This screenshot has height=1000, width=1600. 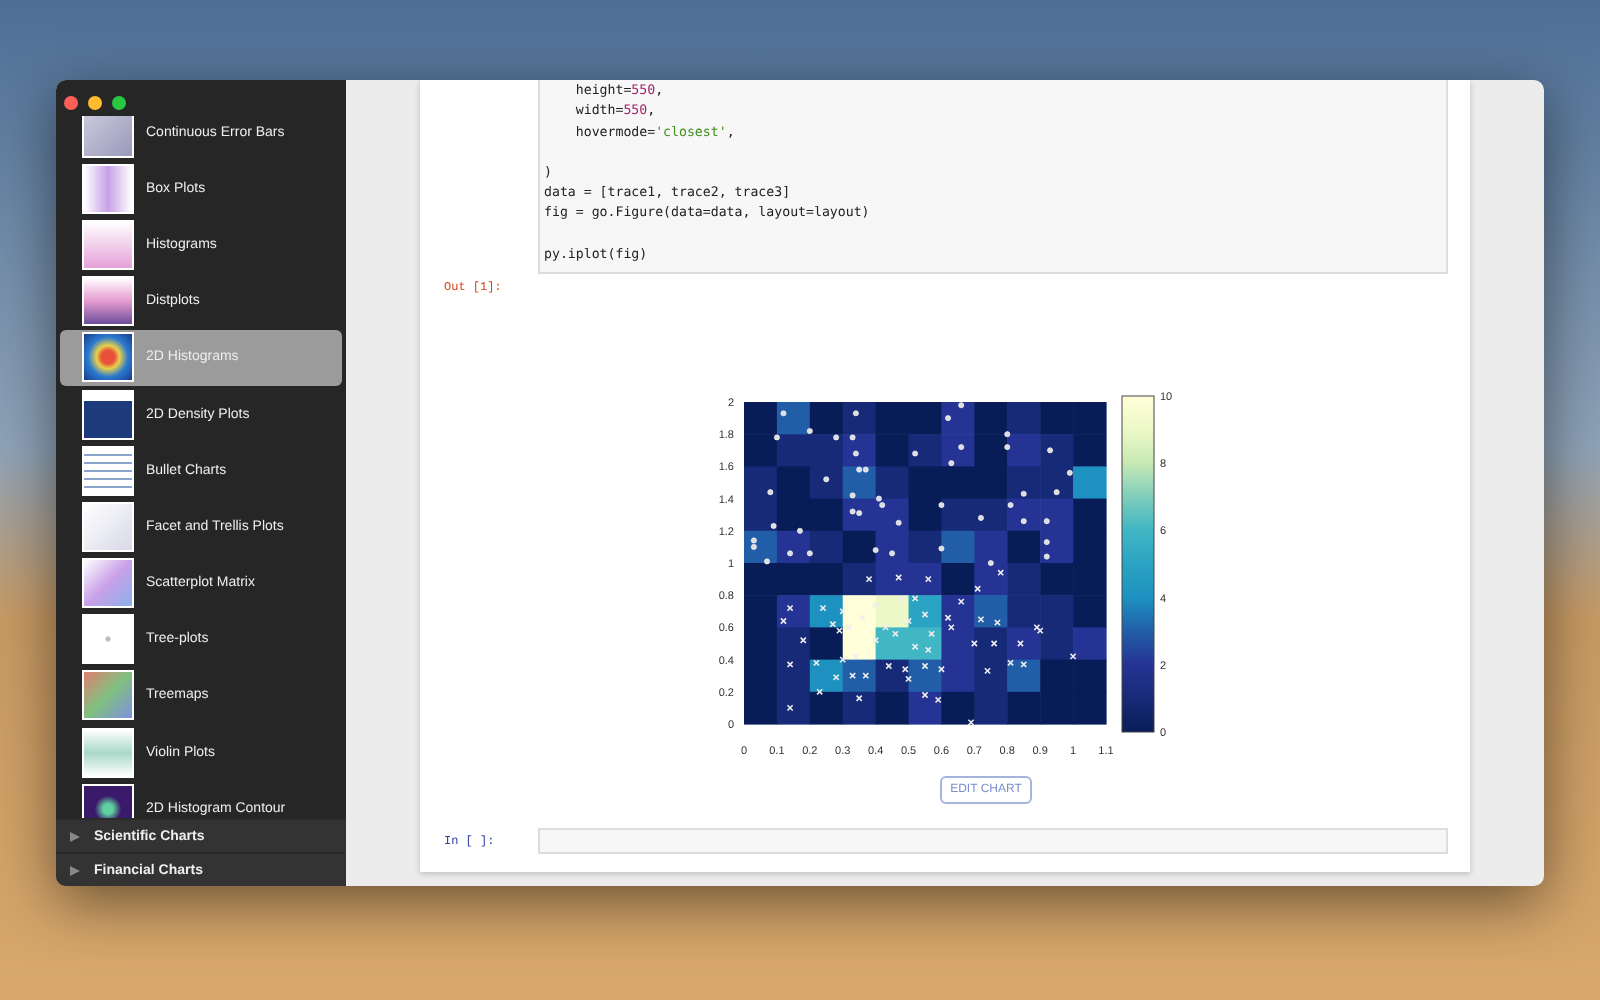 What do you see at coordinates (95, 103) in the screenshot?
I see `minimize-button` at bounding box center [95, 103].